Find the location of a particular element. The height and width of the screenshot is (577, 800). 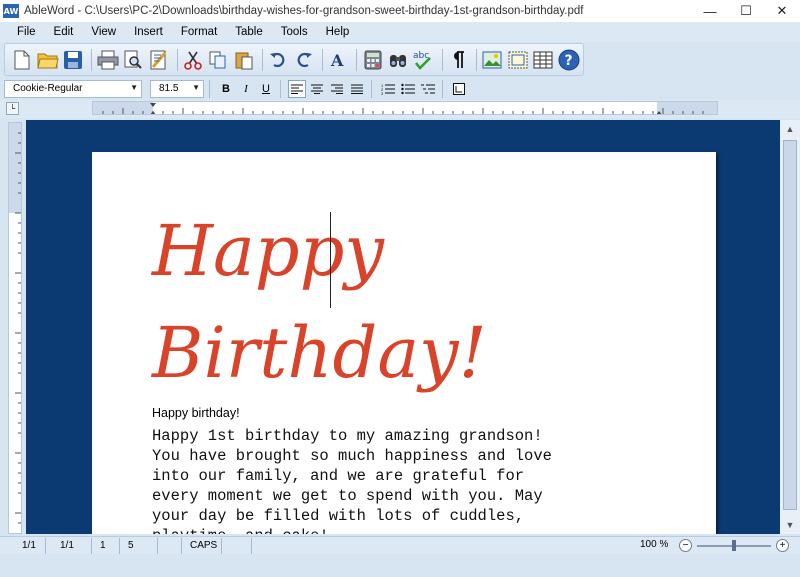

svg-text: A is located at coordinates (337, 60).